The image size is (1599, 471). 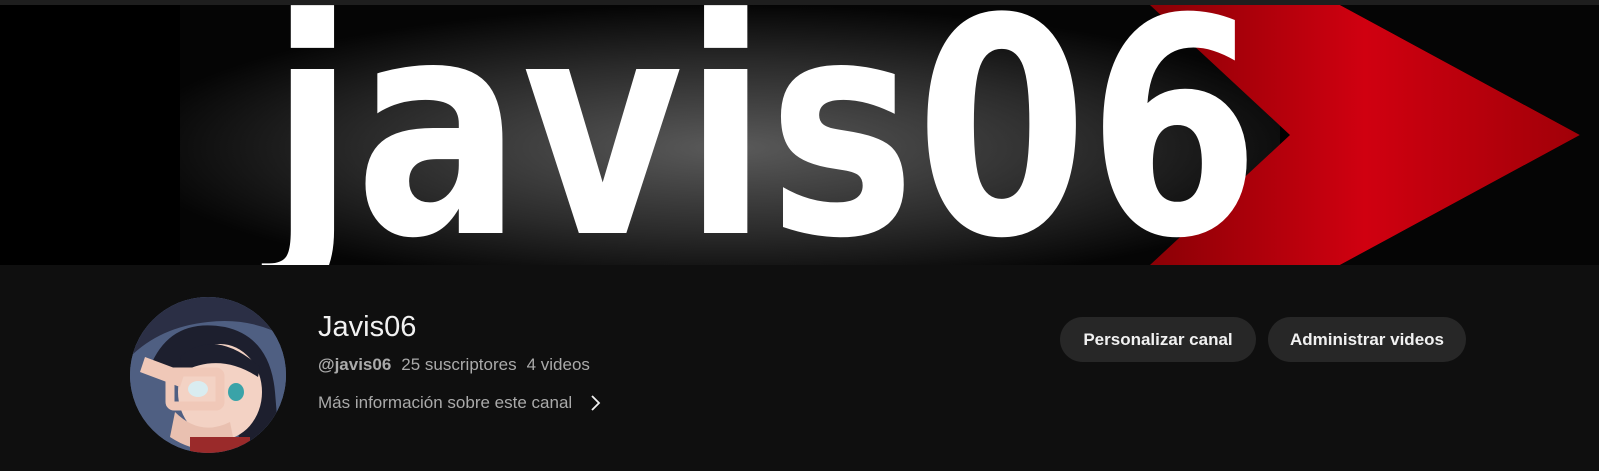 What do you see at coordinates (596, 403) in the screenshot?
I see `chevron-right-icon` at bounding box center [596, 403].